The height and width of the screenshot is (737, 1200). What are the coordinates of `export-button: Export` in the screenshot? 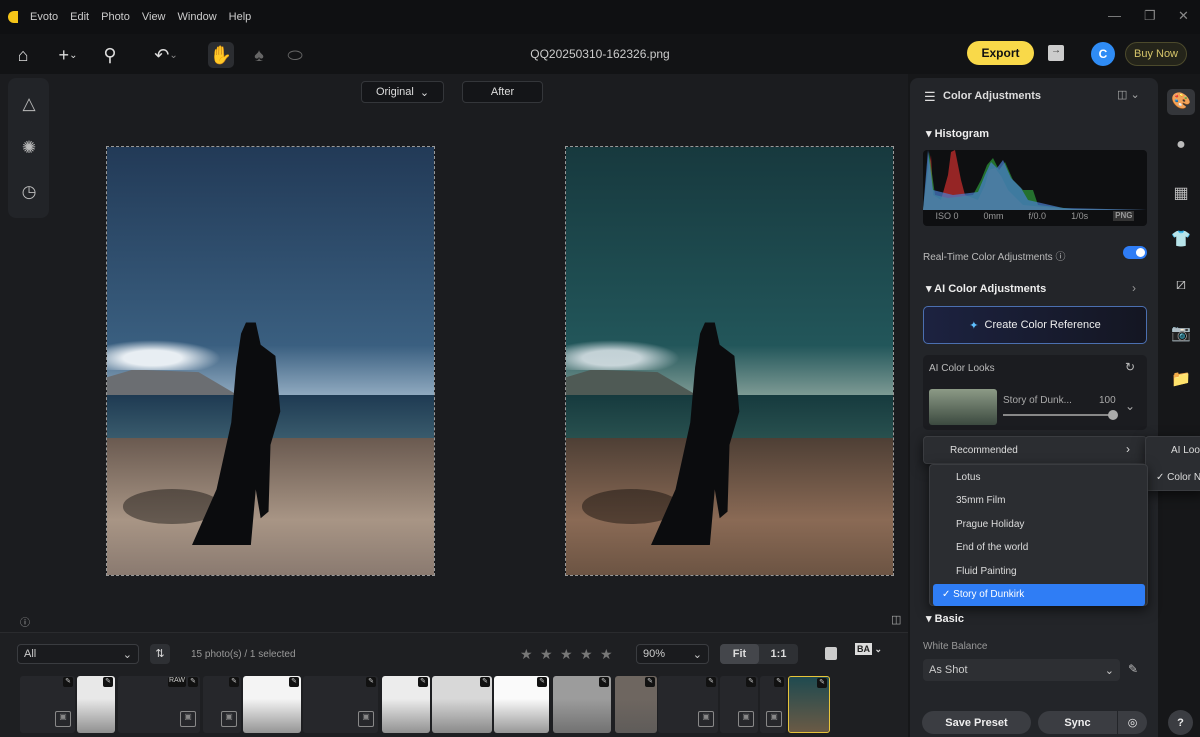 It's located at (1000, 53).